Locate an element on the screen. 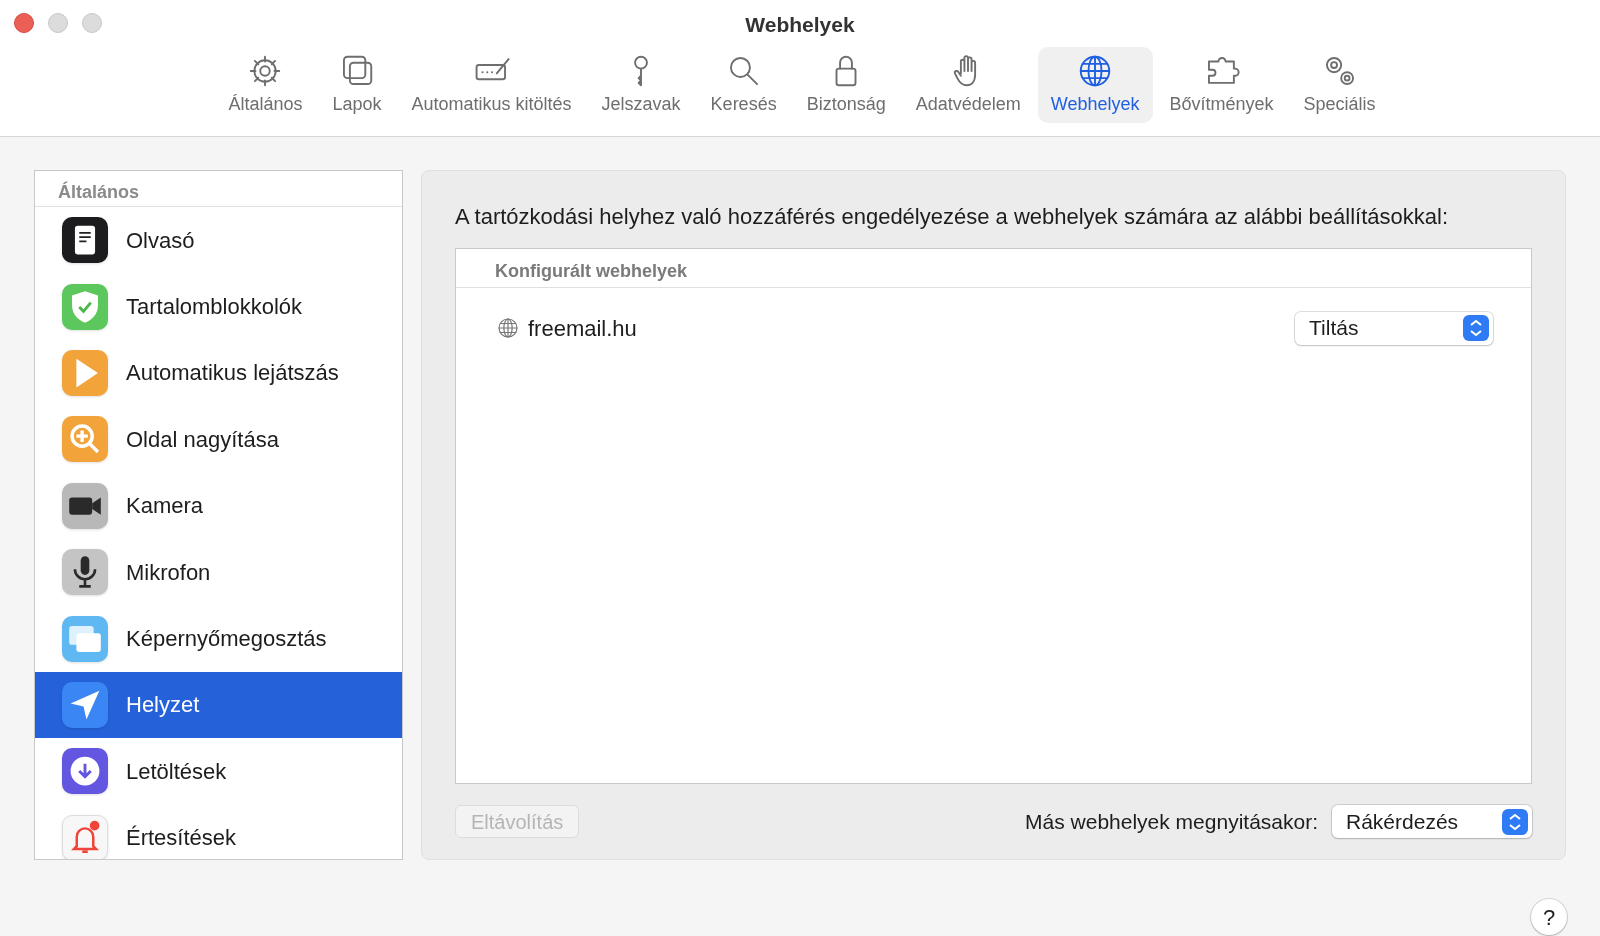  sidebar-header: Általános is located at coordinates (99, 192).